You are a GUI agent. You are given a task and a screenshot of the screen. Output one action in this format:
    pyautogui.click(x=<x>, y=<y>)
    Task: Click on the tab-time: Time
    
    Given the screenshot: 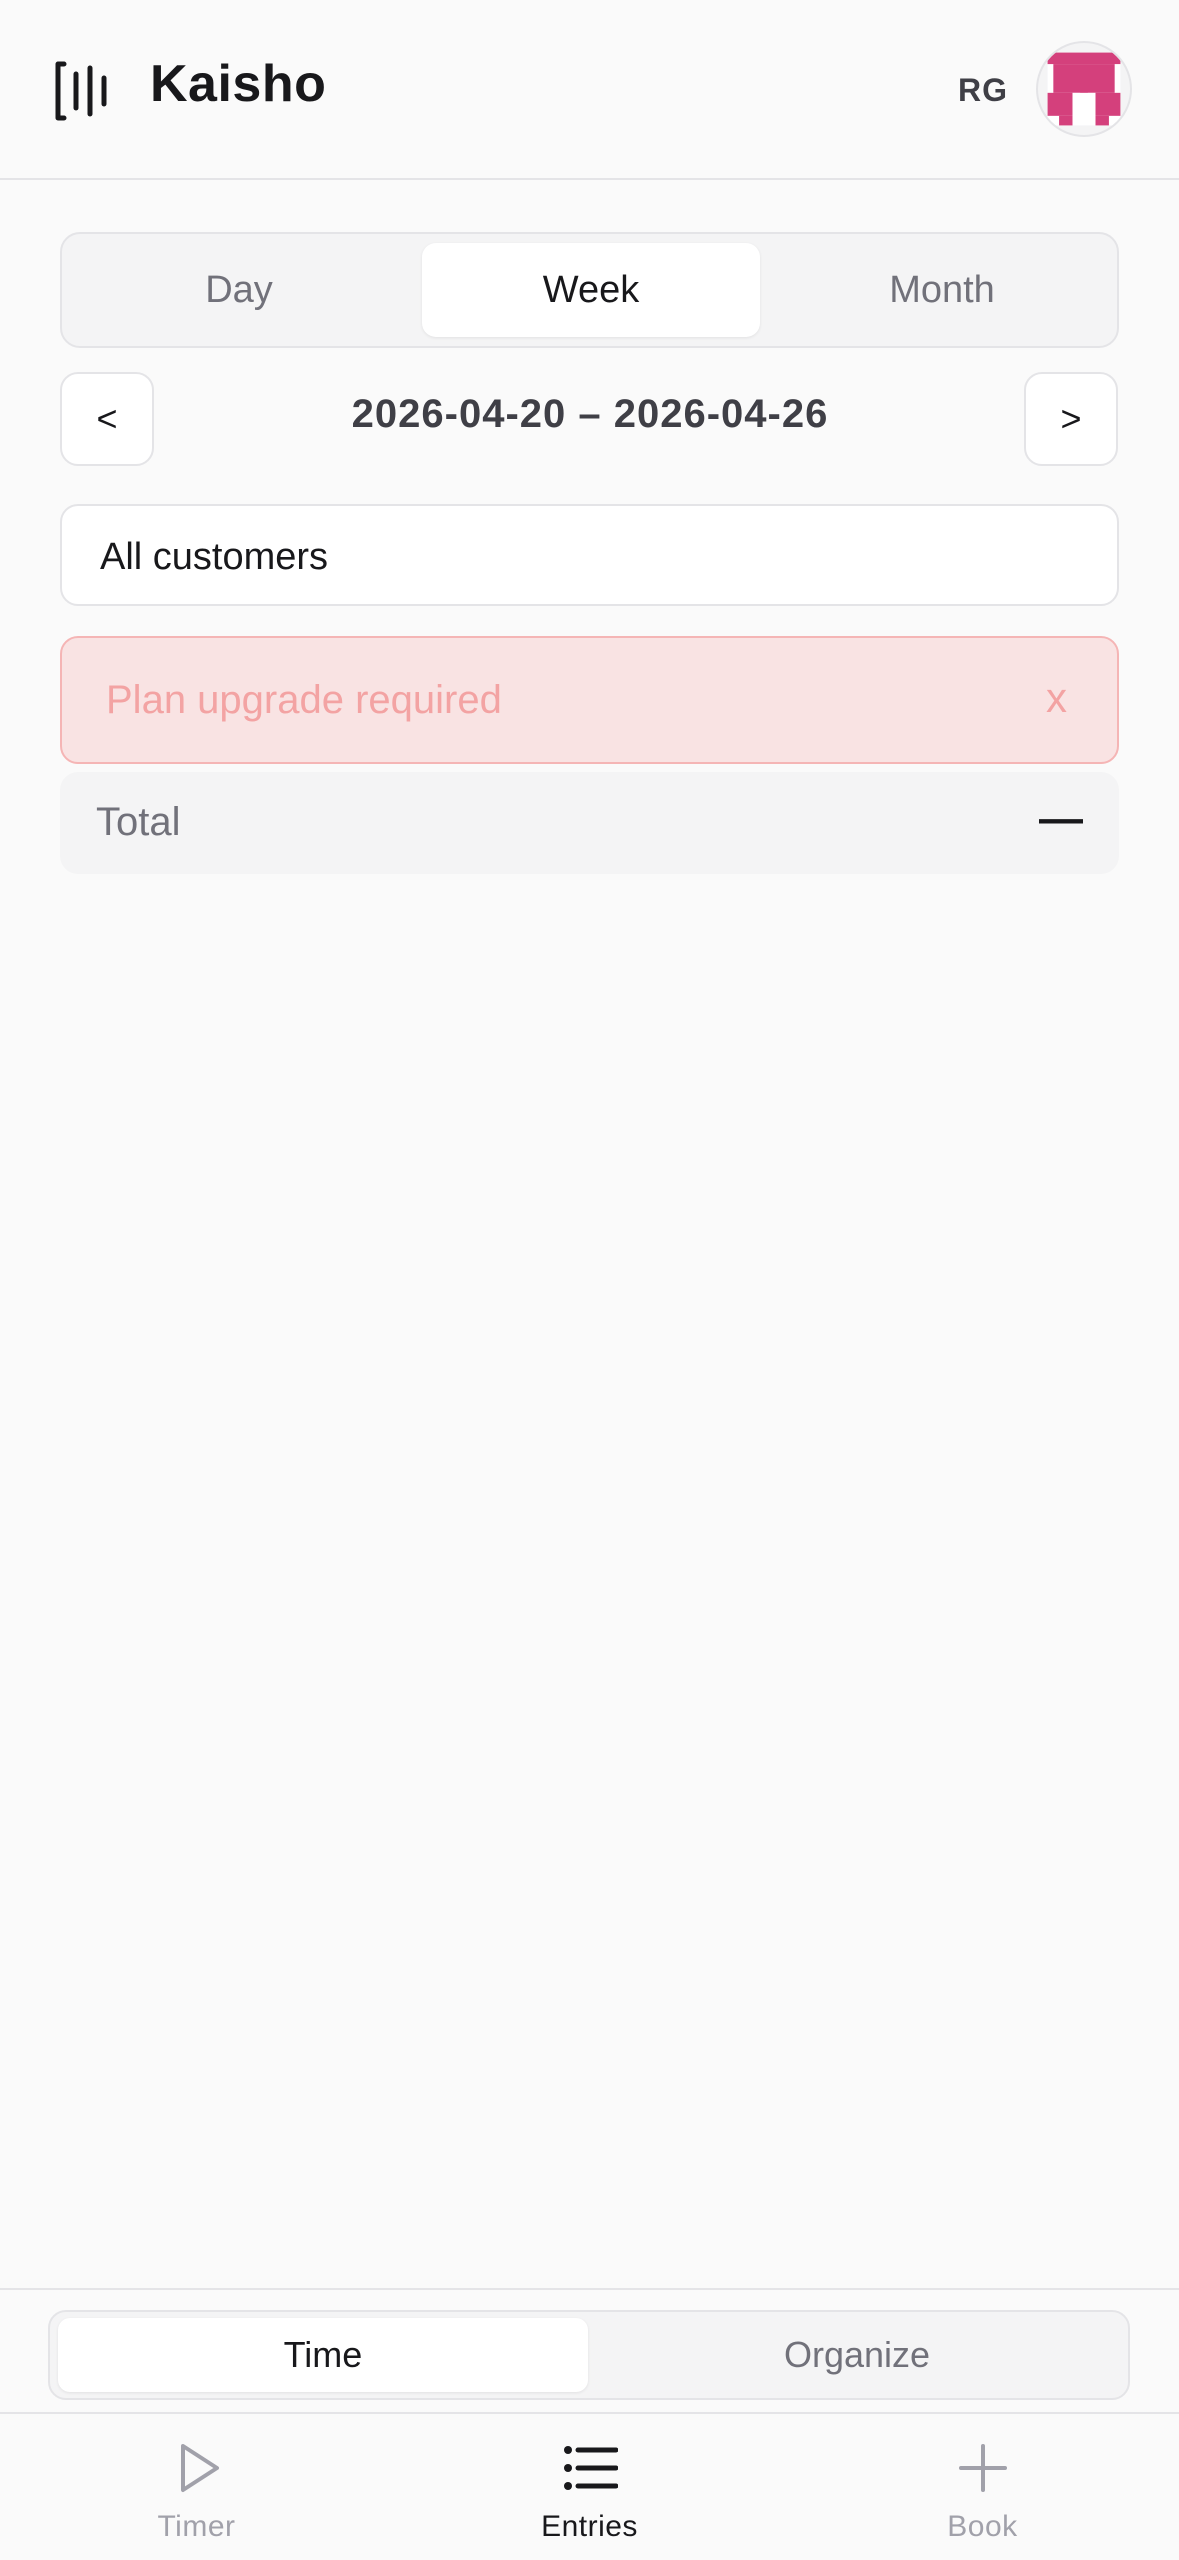 What is the action you would take?
    pyautogui.click(x=323, y=2355)
    